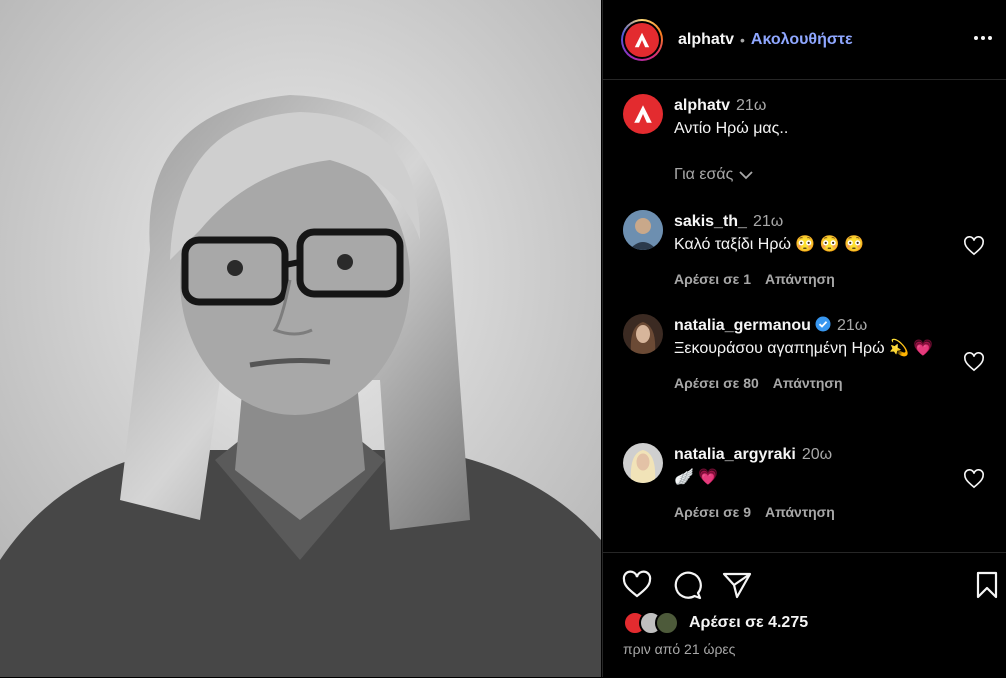  What do you see at coordinates (987, 585) in the screenshot?
I see `bookmark-icon` at bounding box center [987, 585].